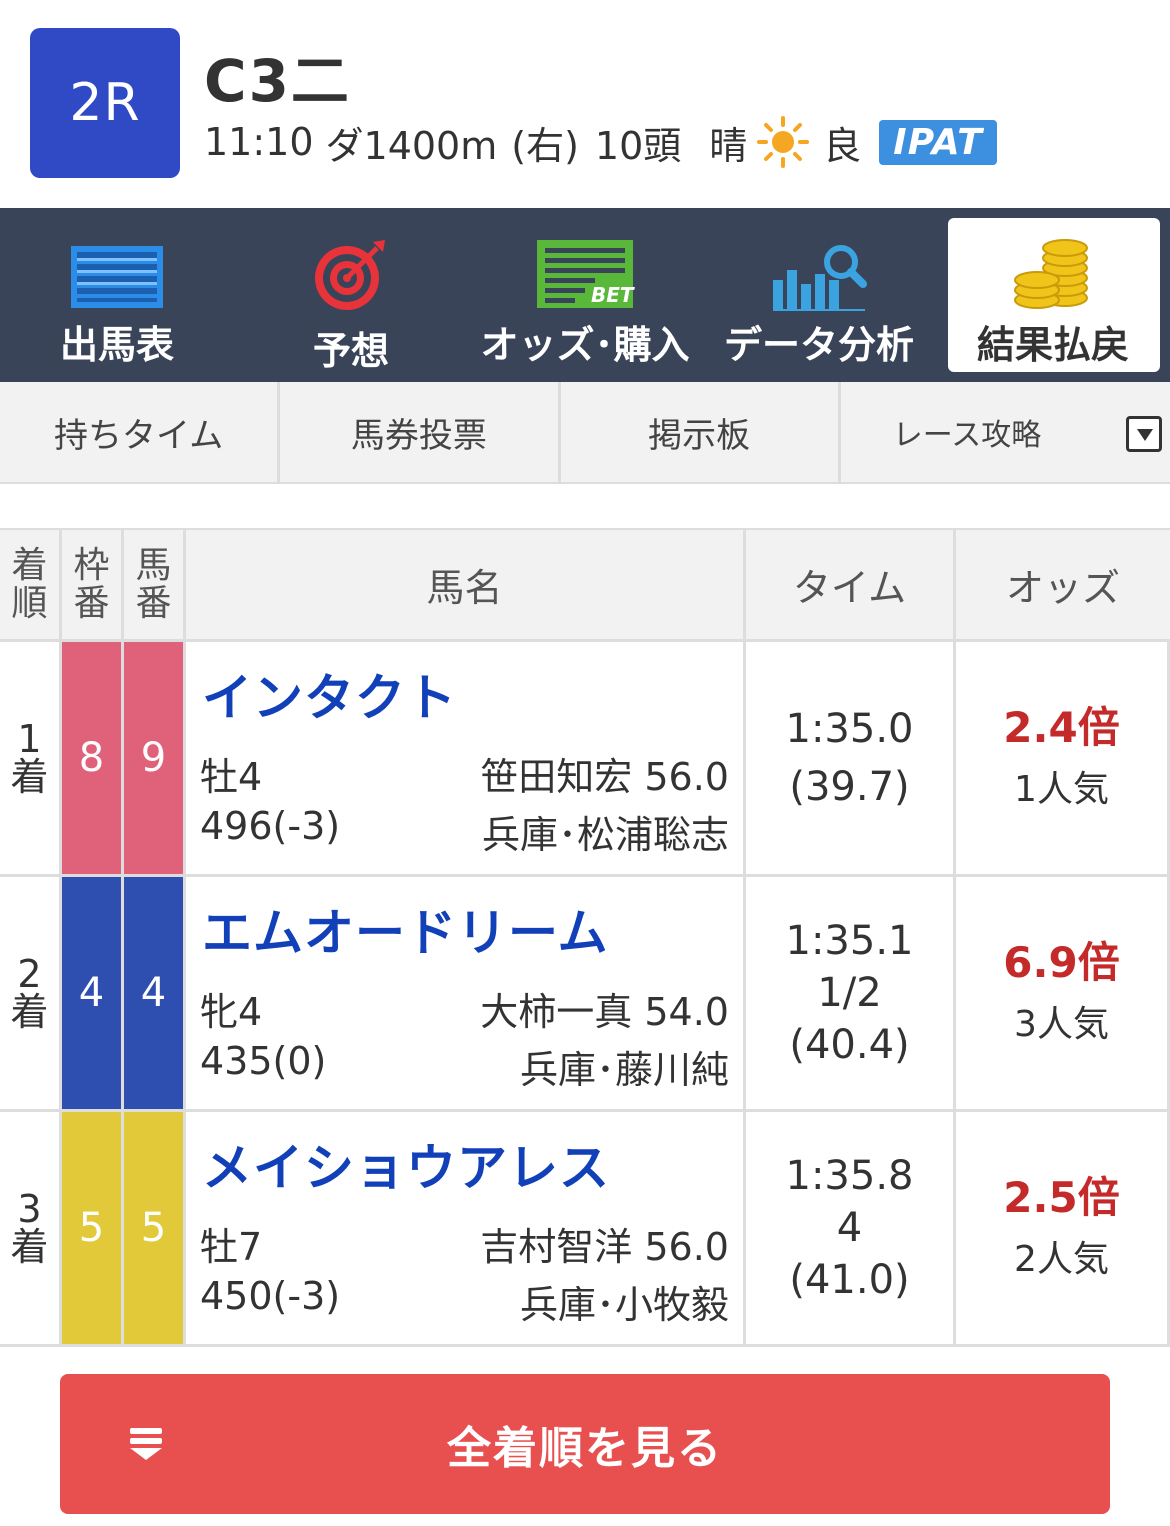  What do you see at coordinates (1144, 434) in the screenshot?
I see `dropdown-arrow-icon` at bounding box center [1144, 434].